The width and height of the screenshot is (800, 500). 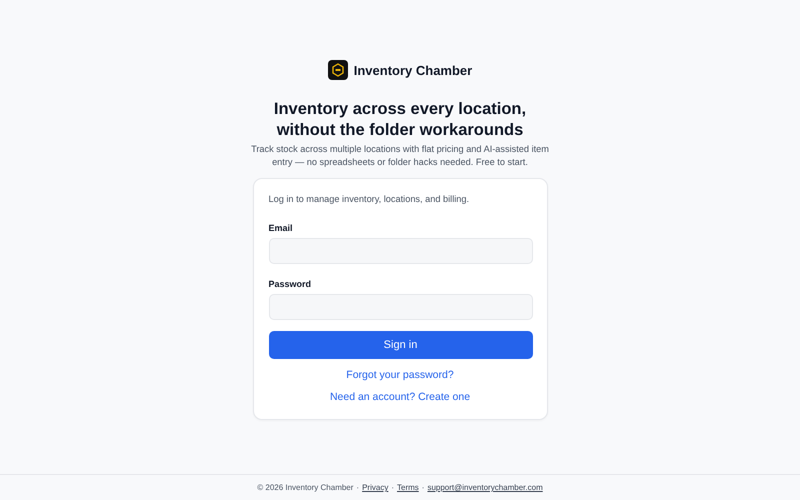 What do you see at coordinates (400, 375) in the screenshot?
I see `link: Forgot your password?` at bounding box center [400, 375].